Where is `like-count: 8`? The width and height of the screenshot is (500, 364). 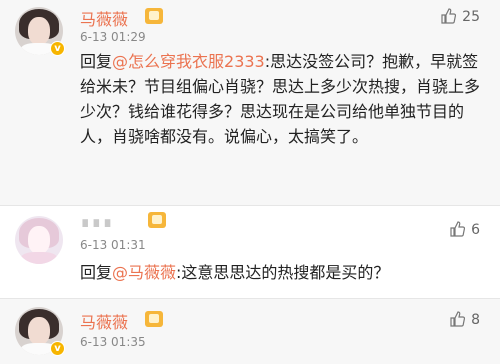 like-count: 8 is located at coordinates (475, 320).